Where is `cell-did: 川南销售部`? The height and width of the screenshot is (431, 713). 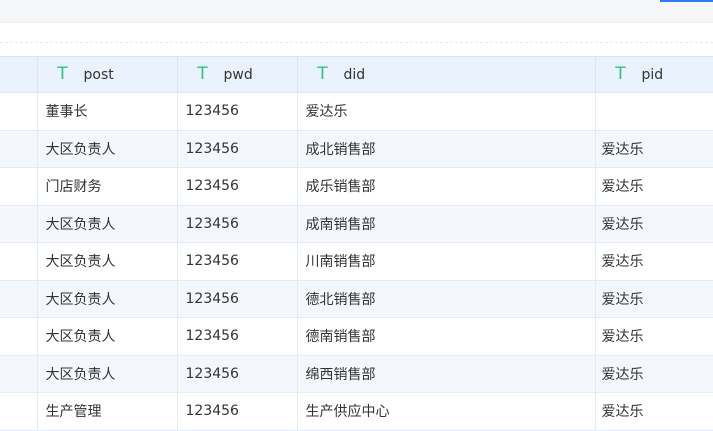 cell-did: 川南销售部 is located at coordinates (446, 261).